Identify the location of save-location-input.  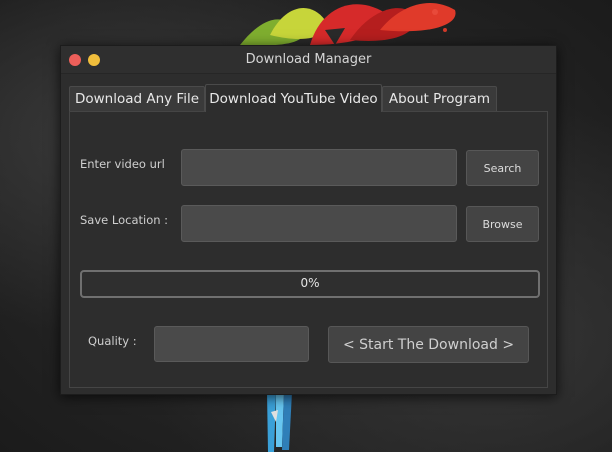
(319, 223).